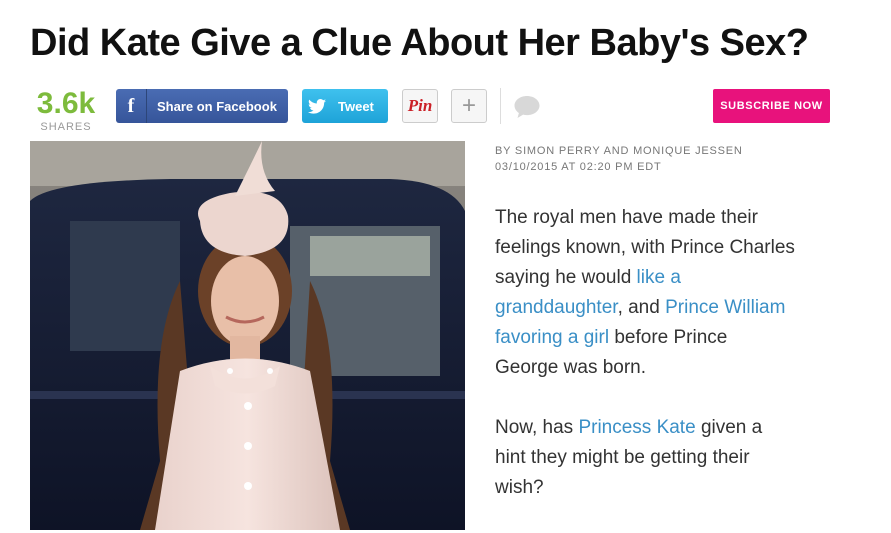 This screenshot has width=891, height=533. What do you see at coordinates (537, 427) in the screenshot?
I see `paragraph-text: Now, has` at bounding box center [537, 427].